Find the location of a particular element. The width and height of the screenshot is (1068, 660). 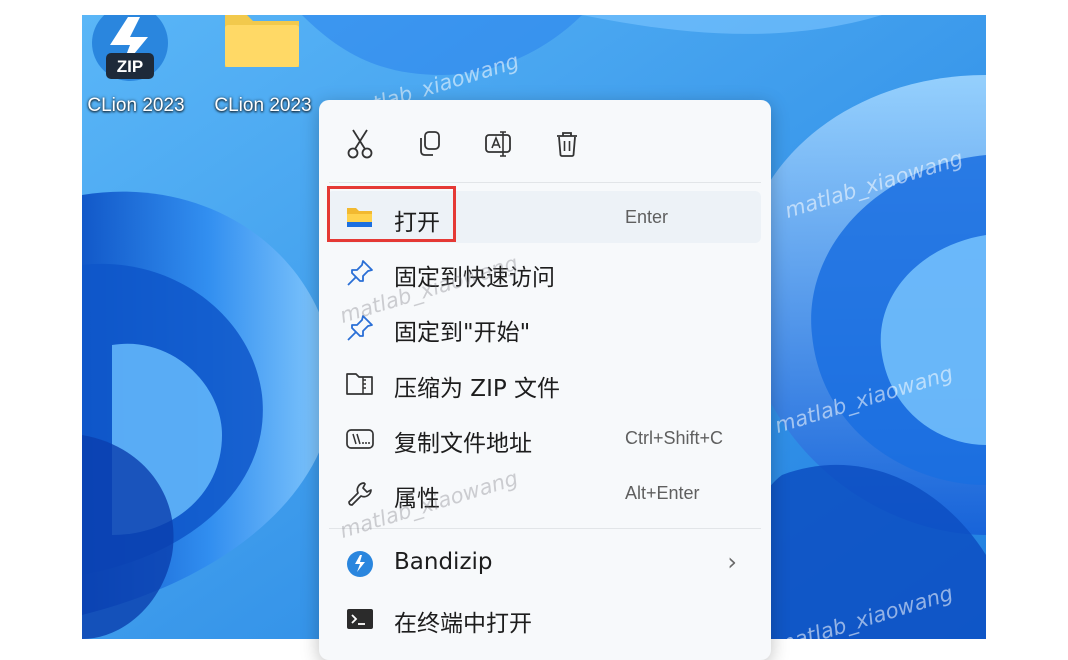

menu-item-compress-zip: 压缩为 ZIP 文件 is located at coordinates (544, 383).